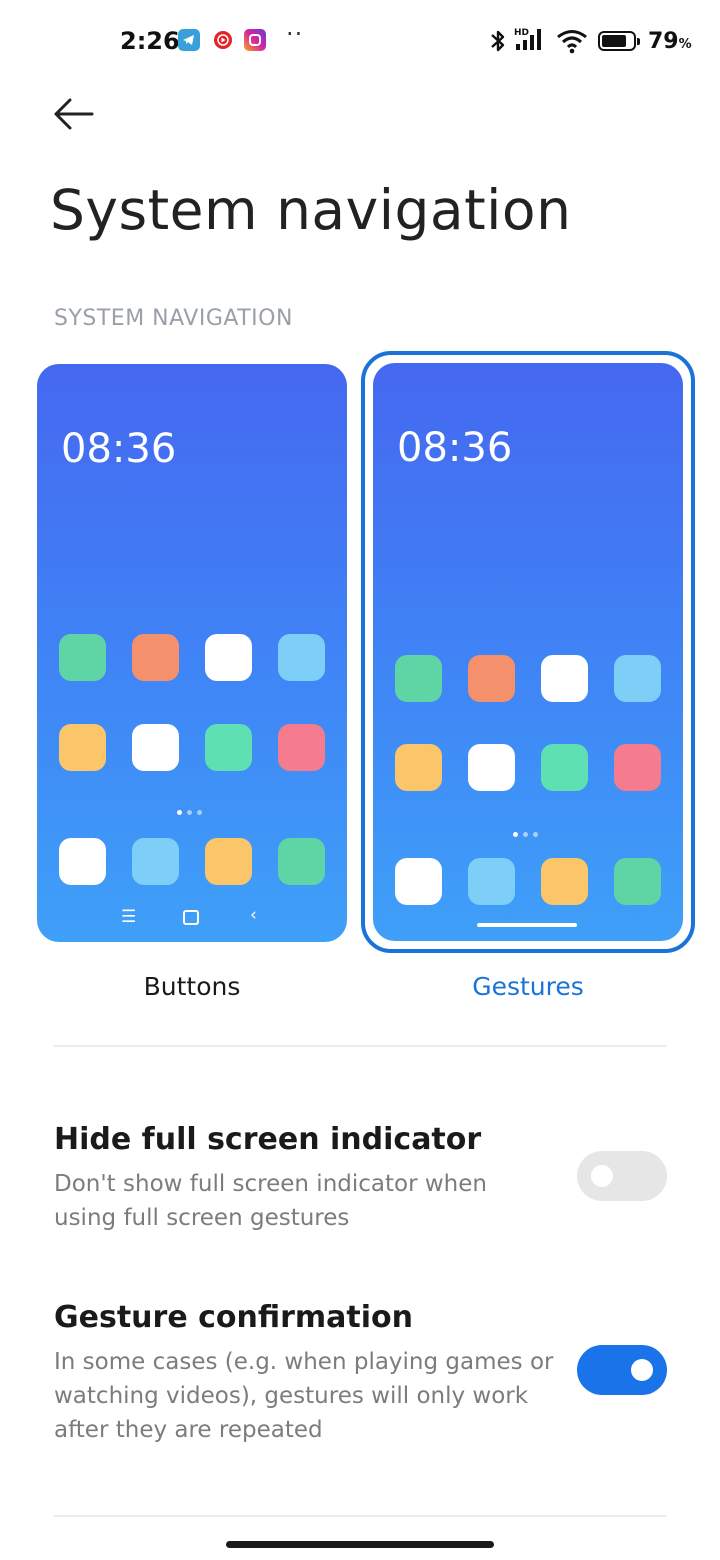 Image resolution: width=720 pixels, height=1560 pixels. I want to click on gesture-confirmation-toggle, so click(622, 1370).